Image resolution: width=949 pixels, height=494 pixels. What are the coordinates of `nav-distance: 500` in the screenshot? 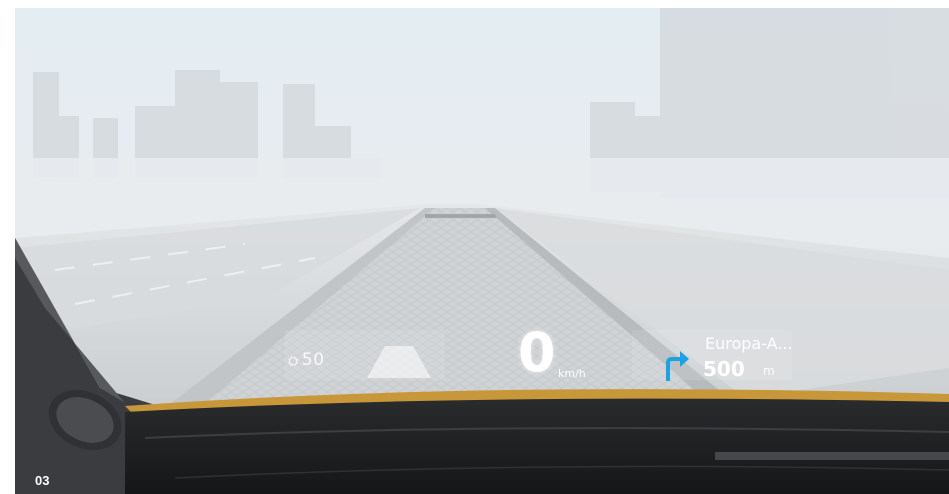 It's located at (724, 369).